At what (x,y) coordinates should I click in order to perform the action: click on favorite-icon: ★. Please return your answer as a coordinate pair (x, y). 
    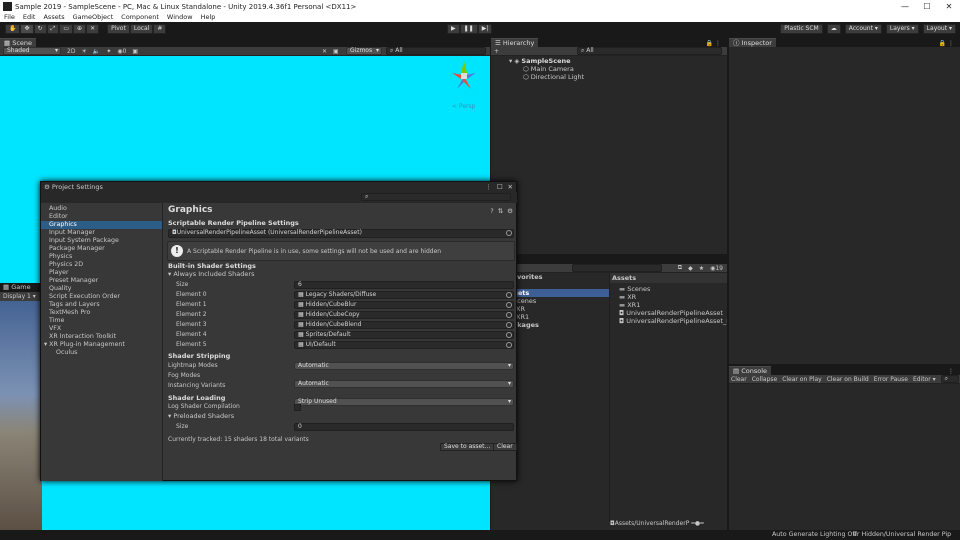
    Looking at the image, I should click on (701, 268).